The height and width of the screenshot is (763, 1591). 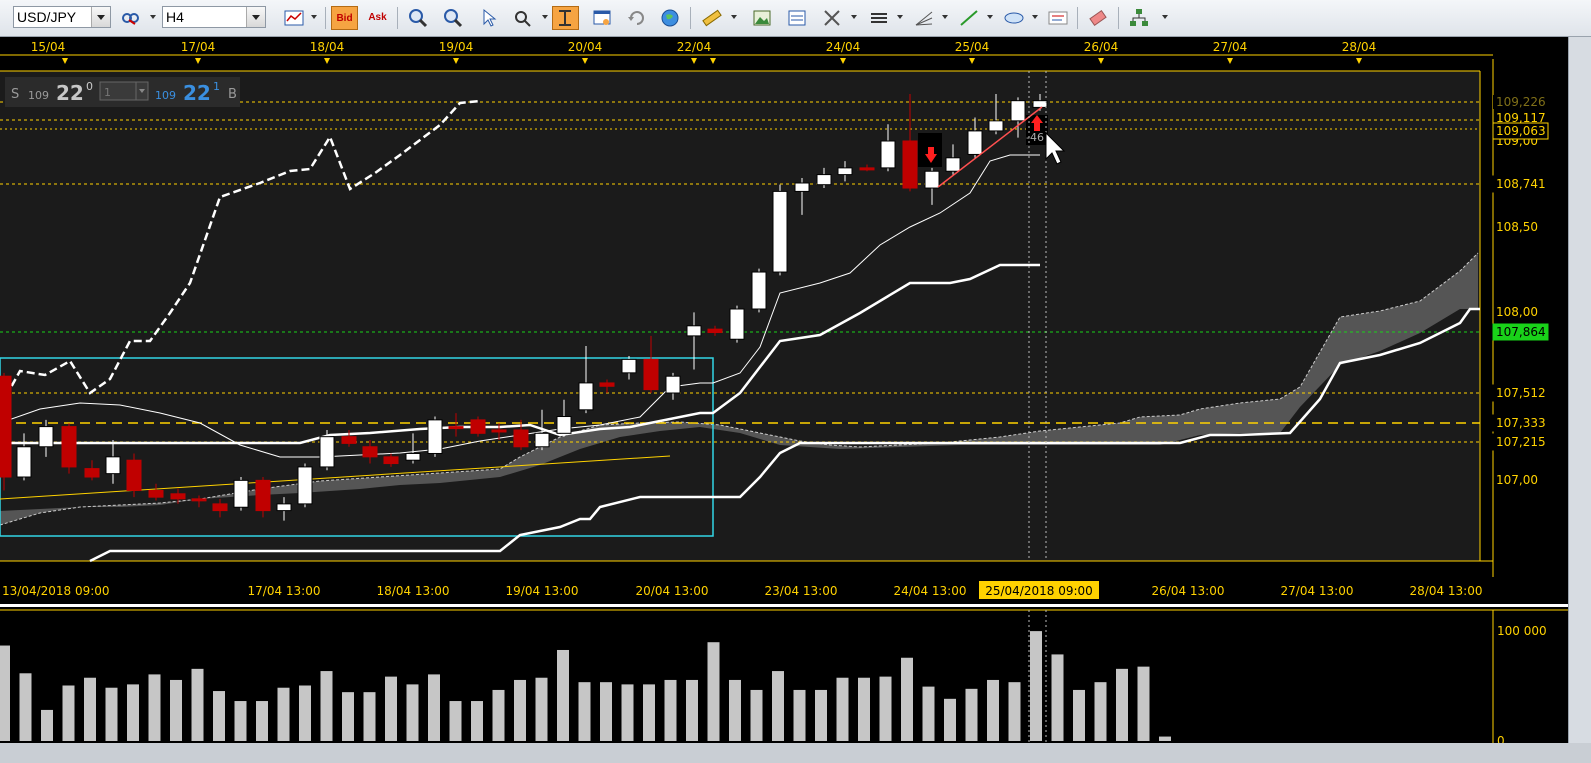 What do you see at coordinates (694, 47) in the screenshot?
I see `date-label: 22/04` at bounding box center [694, 47].